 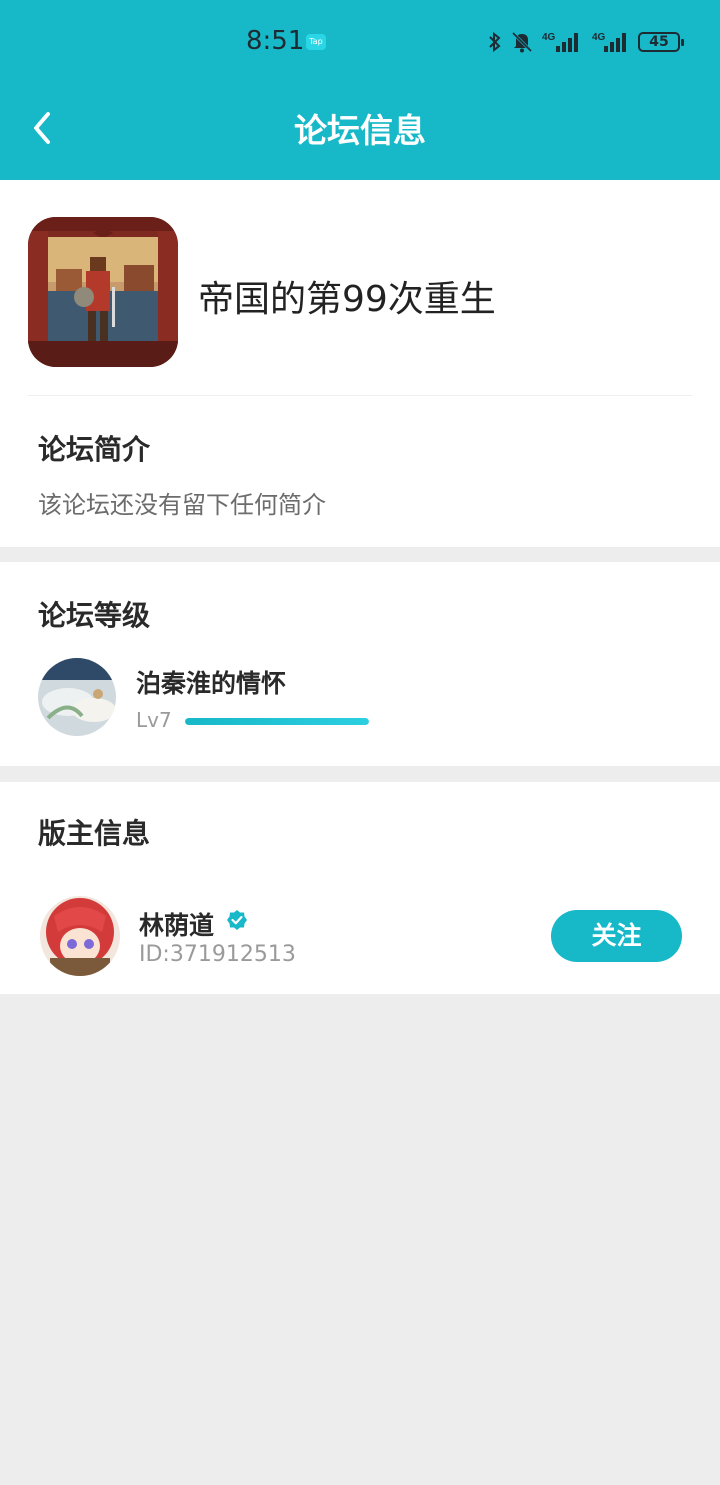 What do you see at coordinates (347, 299) in the screenshot?
I see `forum-name: 帝国的第99次重生` at bounding box center [347, 299].